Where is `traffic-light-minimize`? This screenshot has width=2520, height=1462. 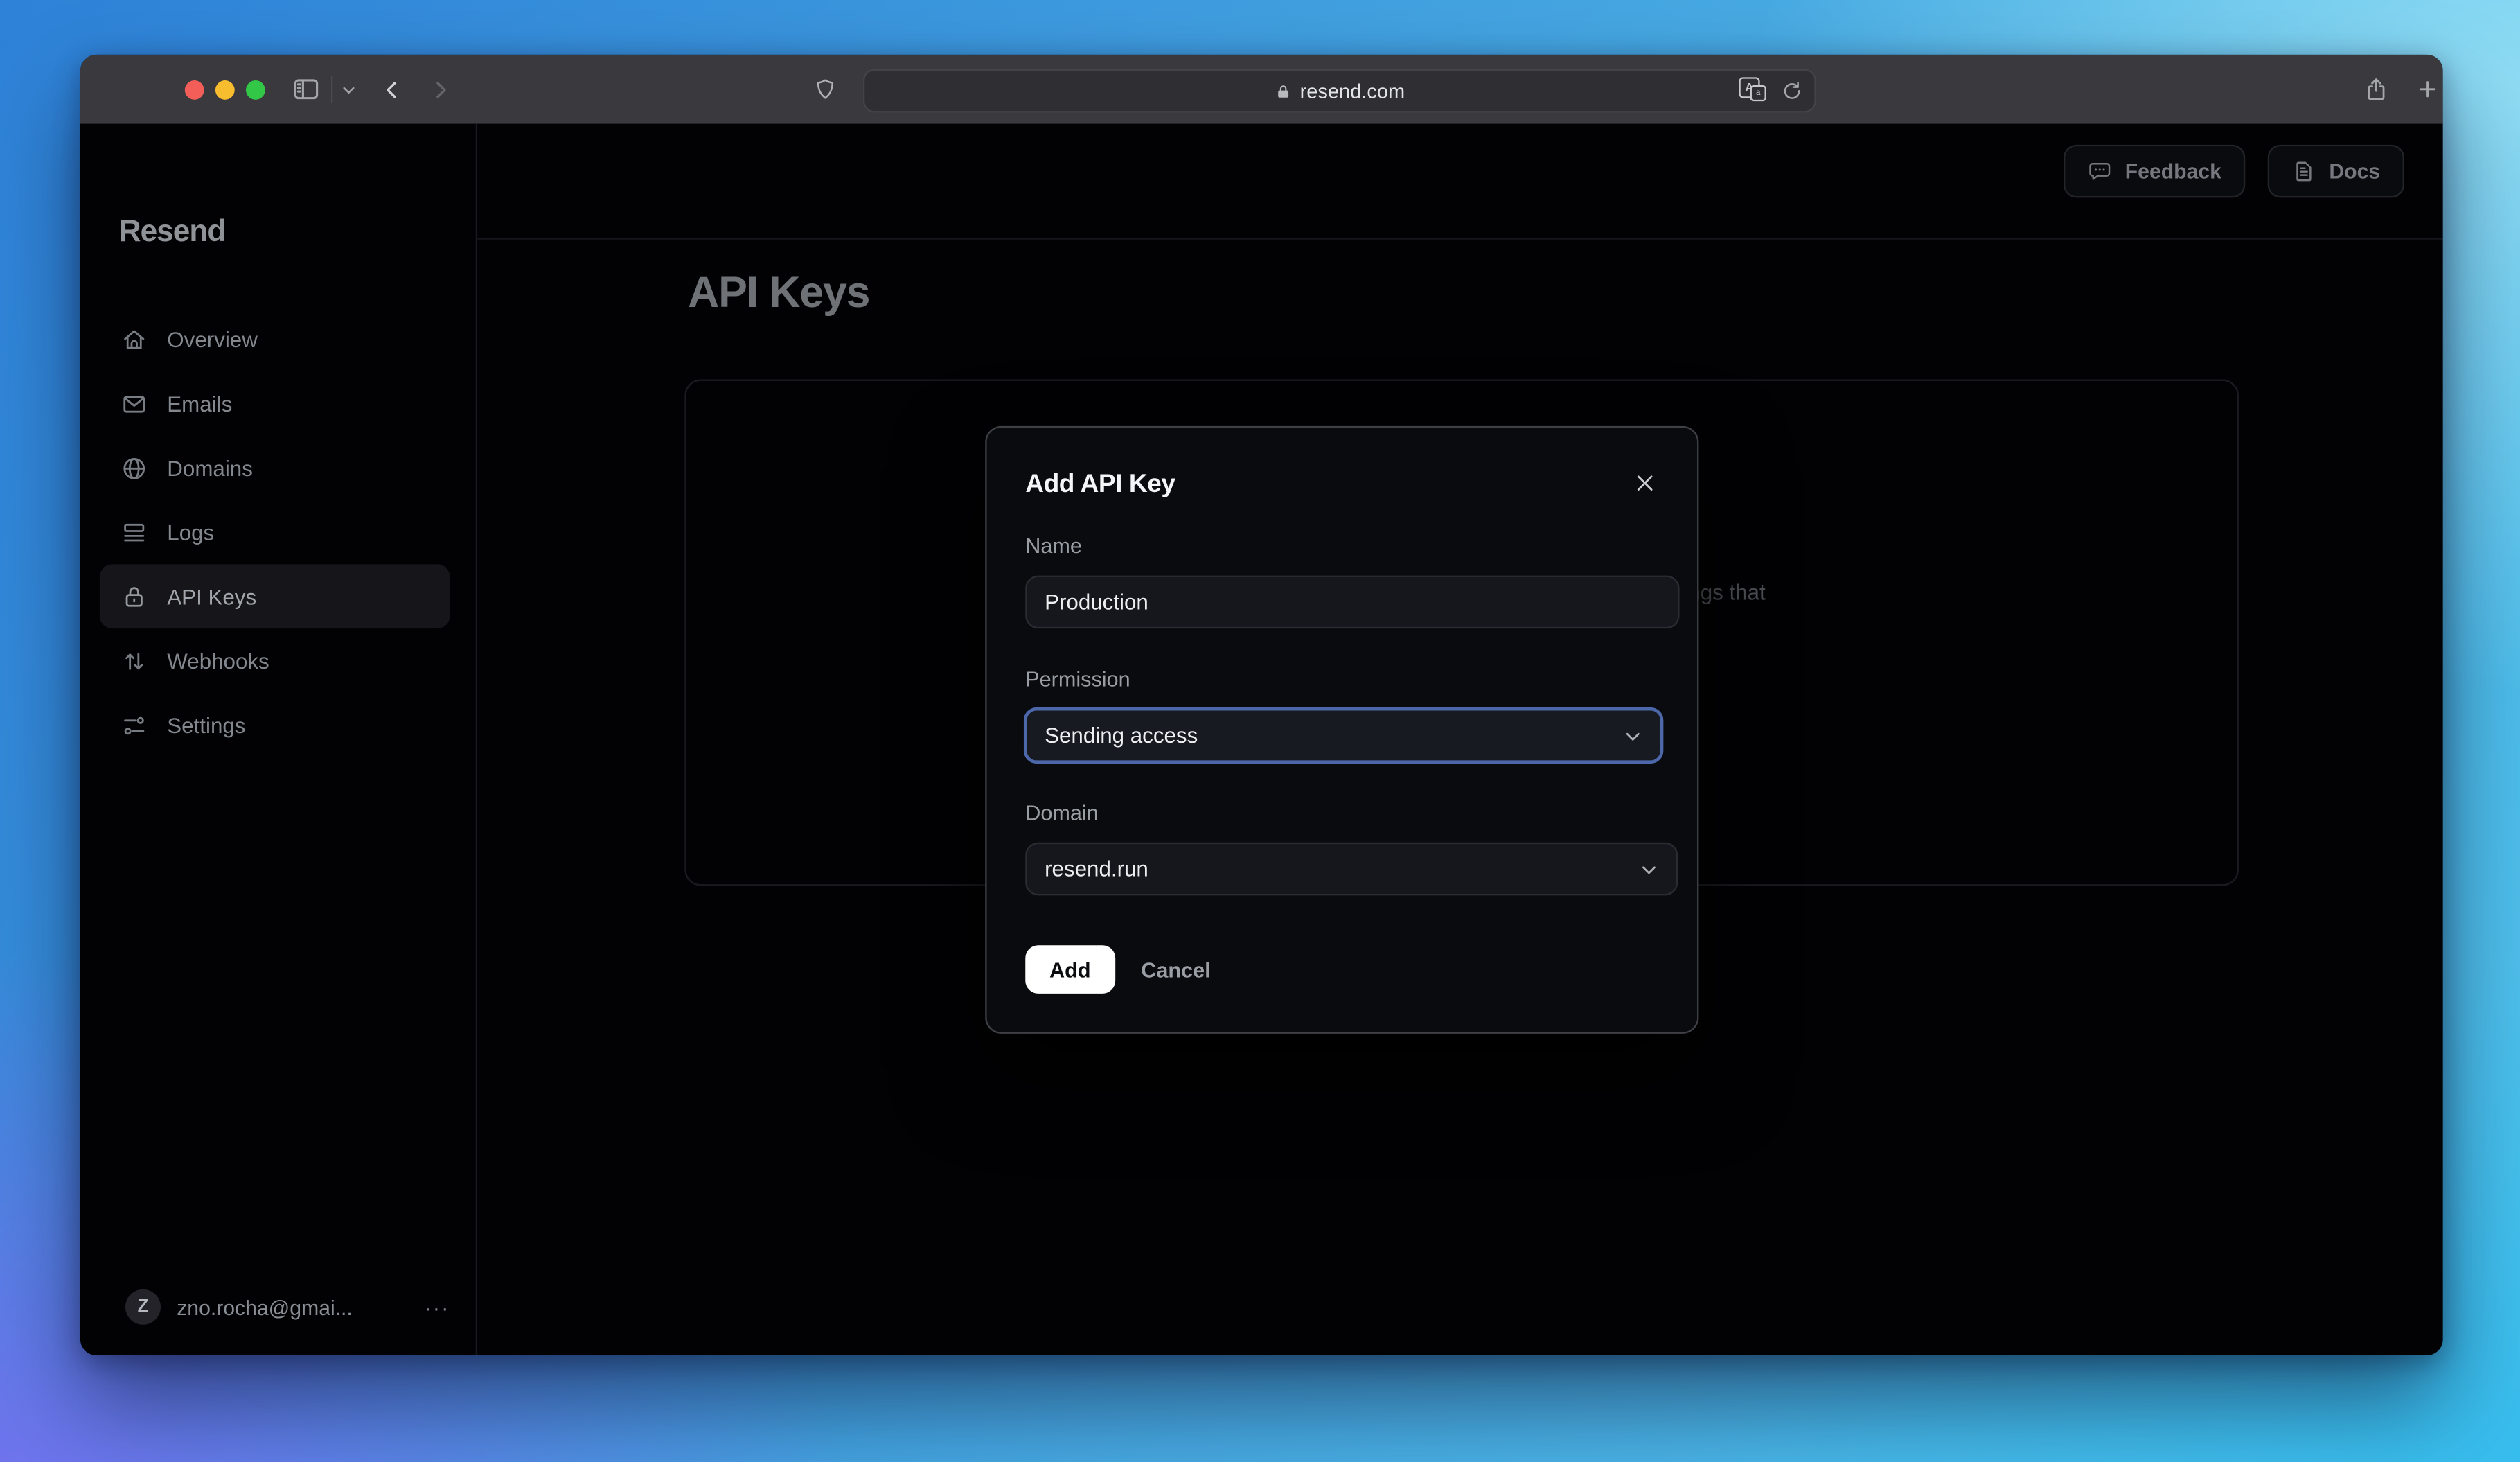 traffic-light-minimize is located at coordinates (225, 90).